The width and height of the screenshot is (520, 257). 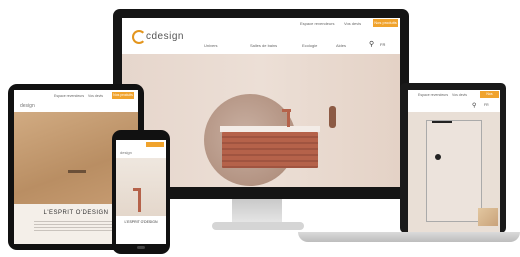 What do you see at coordinates (382, 44) in the screenshot?
I see `language-selector: FR` at bounding box center [382, 44].